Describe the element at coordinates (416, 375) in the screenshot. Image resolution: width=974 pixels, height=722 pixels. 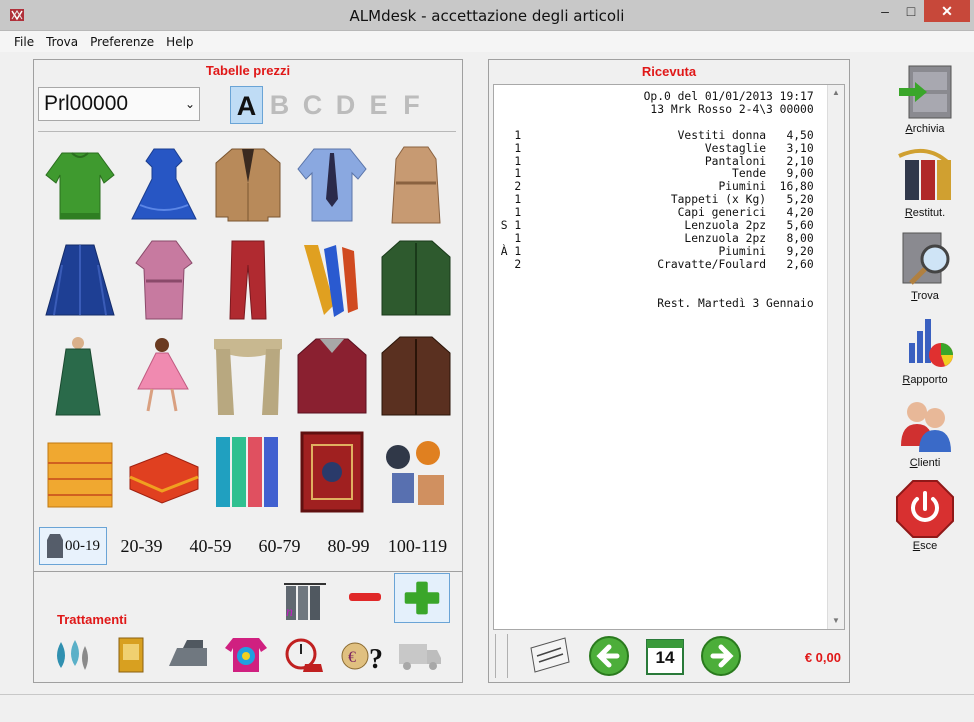
I see `item-leather-coat` at that location.